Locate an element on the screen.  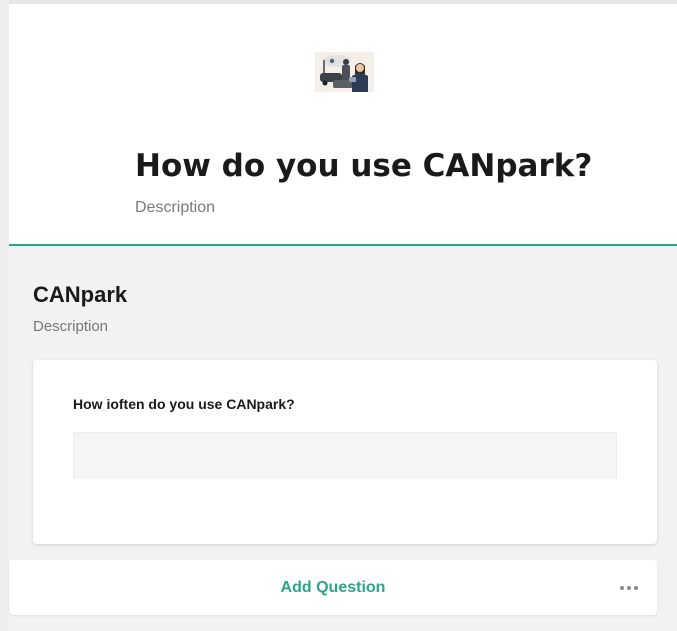
add-question-button: Add Question is located at coordinates (333, 587).